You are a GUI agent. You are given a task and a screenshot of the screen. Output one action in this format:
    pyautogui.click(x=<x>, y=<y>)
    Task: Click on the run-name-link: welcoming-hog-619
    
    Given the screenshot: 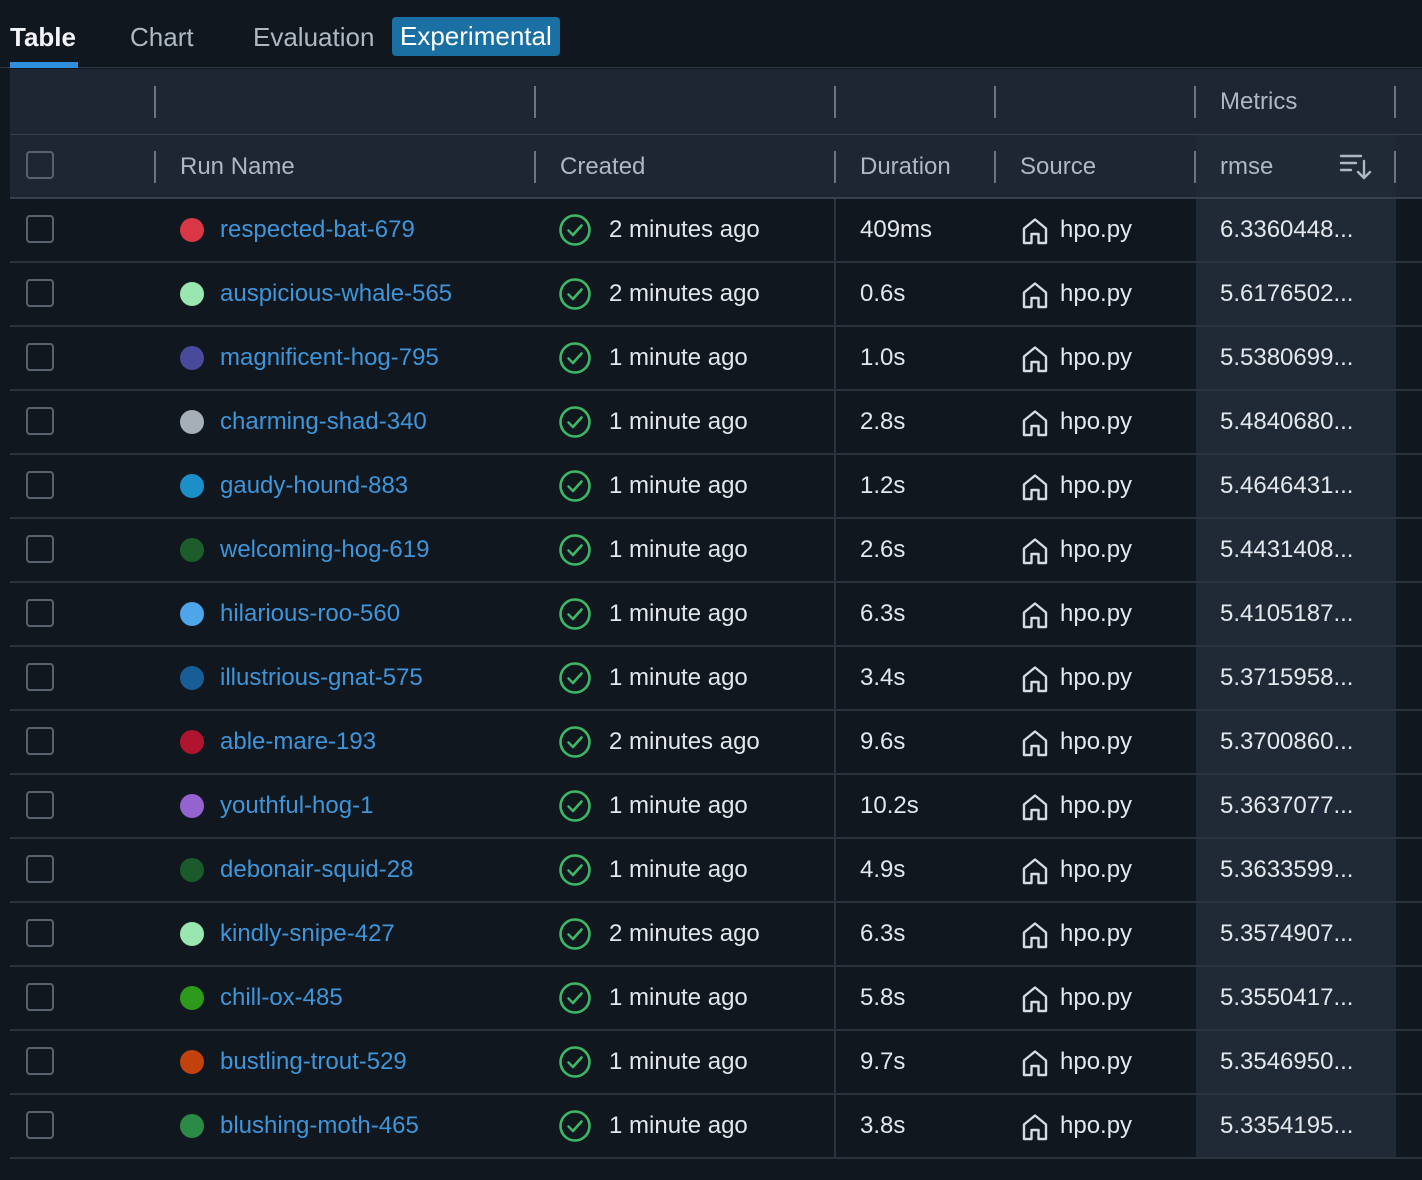 What is the action you would take?
    pyautogui.click(x=324, y=550)
    